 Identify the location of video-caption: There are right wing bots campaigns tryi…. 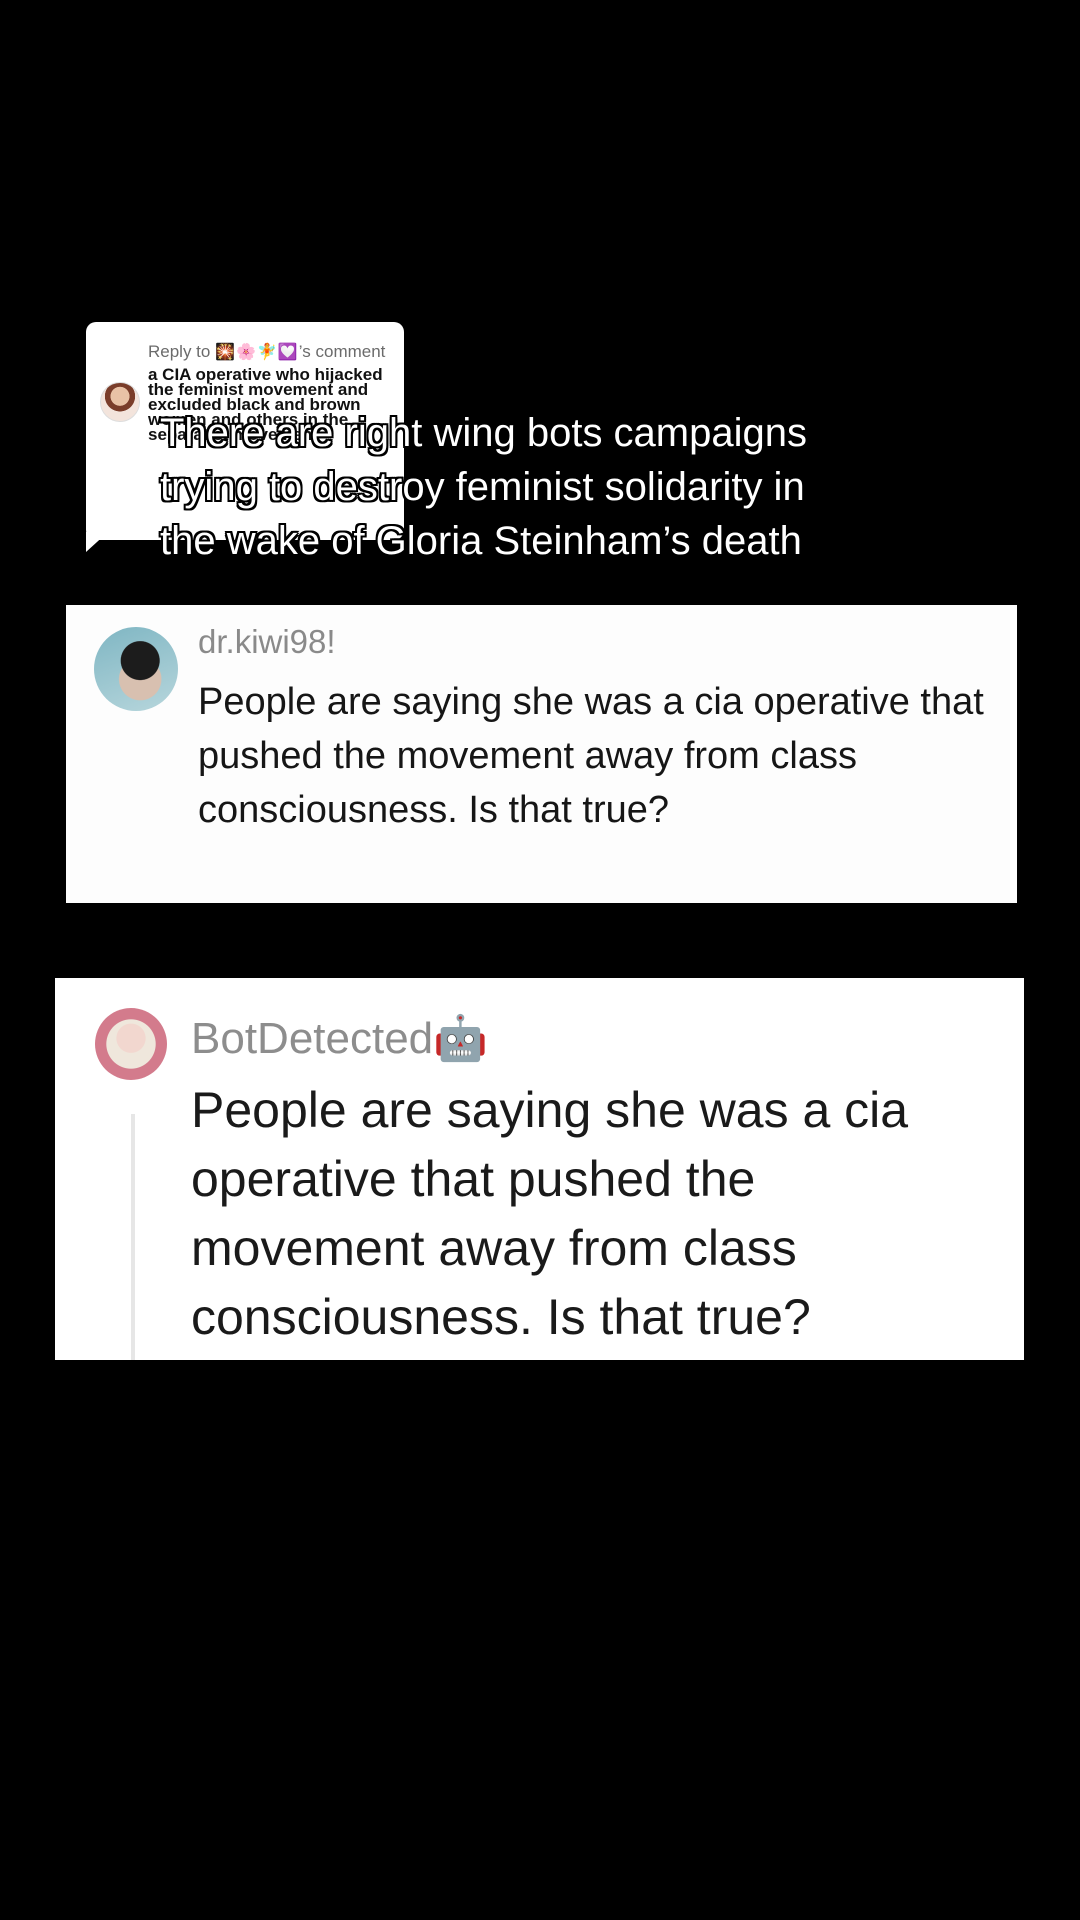
(540, 487).